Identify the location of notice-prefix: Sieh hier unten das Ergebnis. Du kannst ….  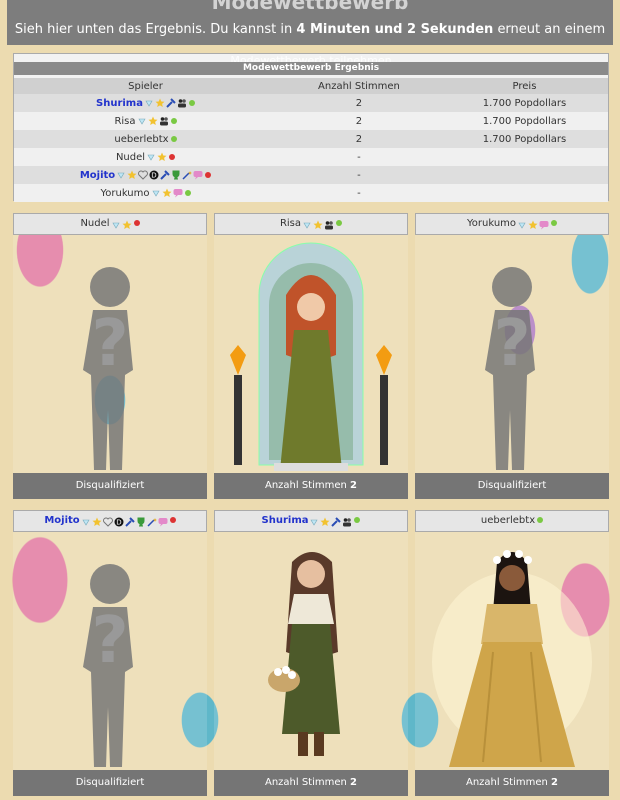
(153, 29).